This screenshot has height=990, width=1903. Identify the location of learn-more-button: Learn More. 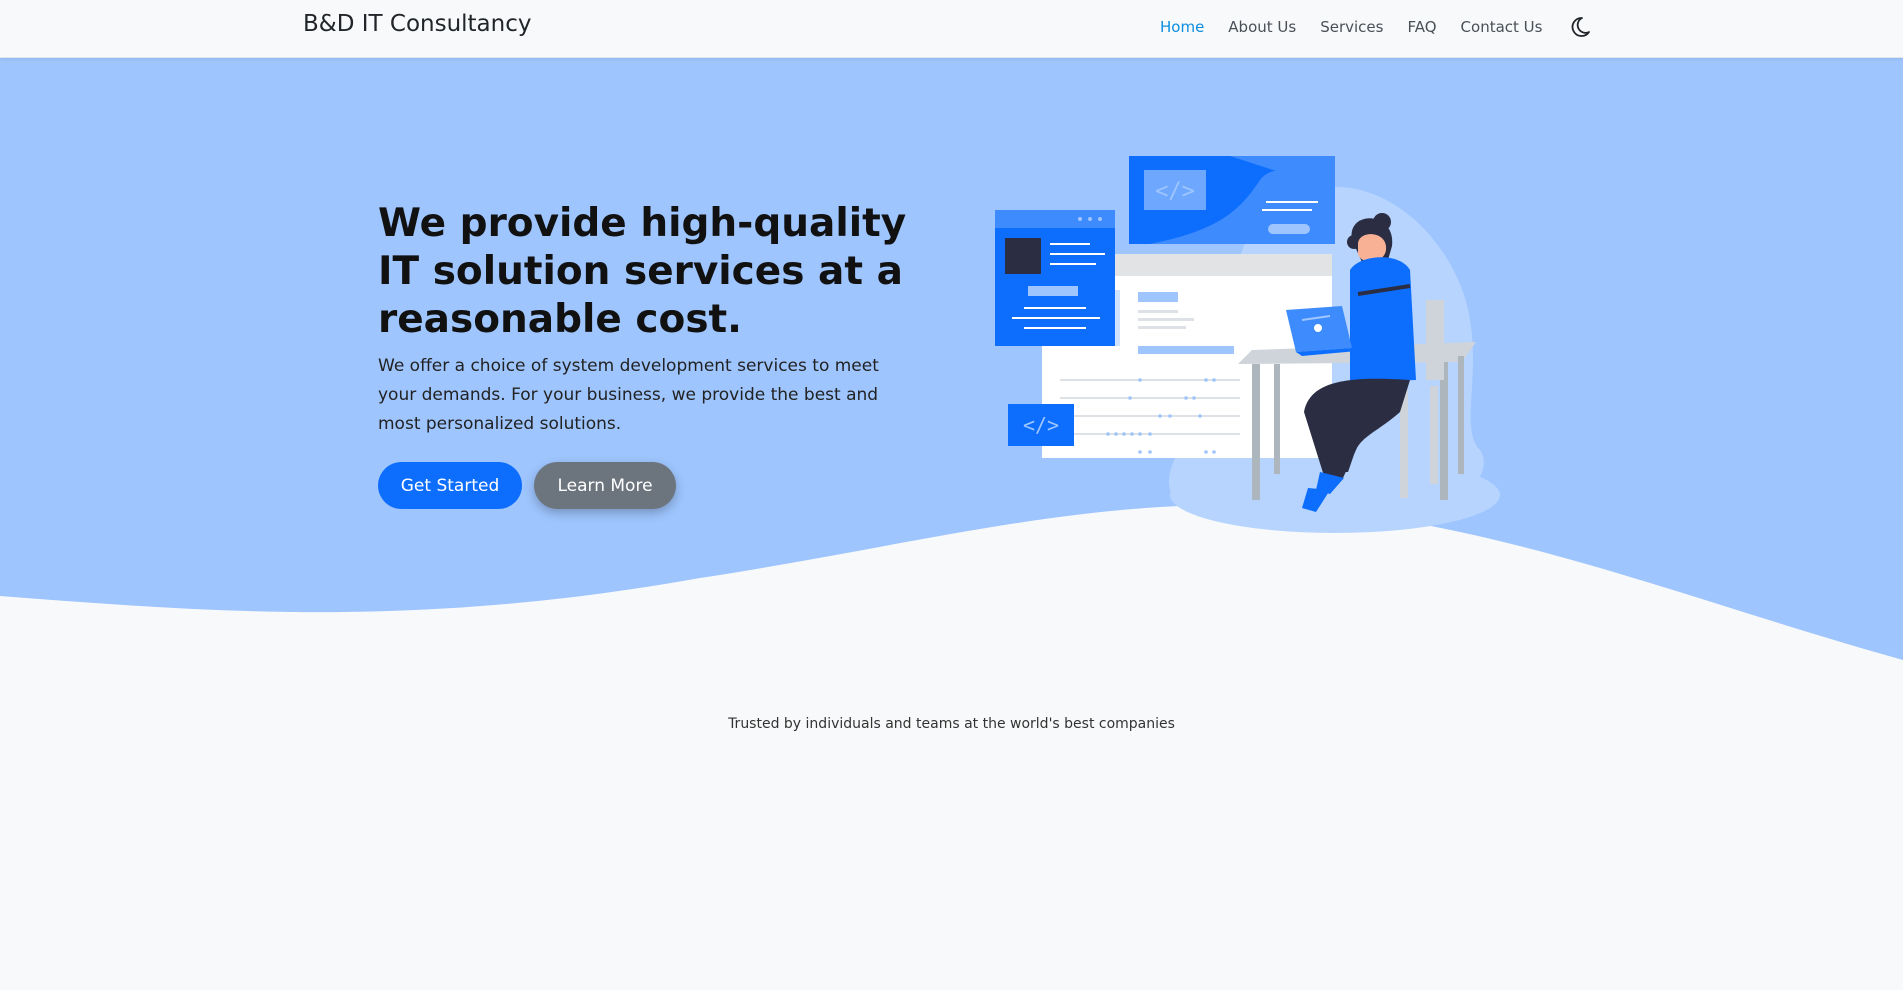
(605, 485).